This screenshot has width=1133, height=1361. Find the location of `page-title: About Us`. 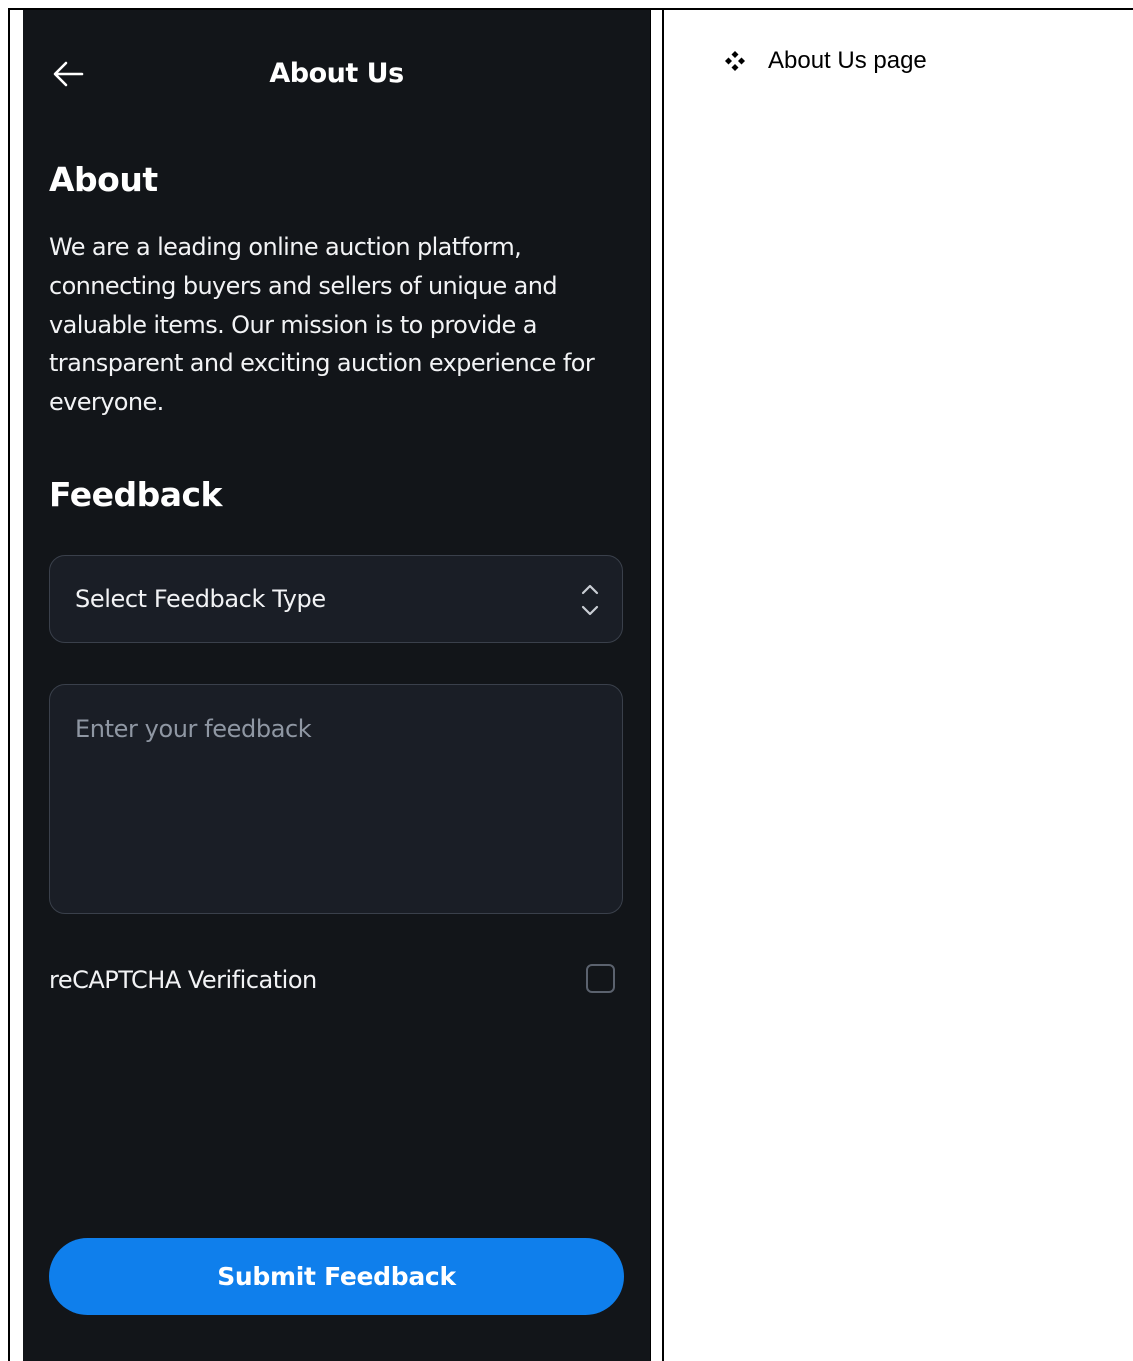

page-title: About Us is located at coordinates (336, 73).